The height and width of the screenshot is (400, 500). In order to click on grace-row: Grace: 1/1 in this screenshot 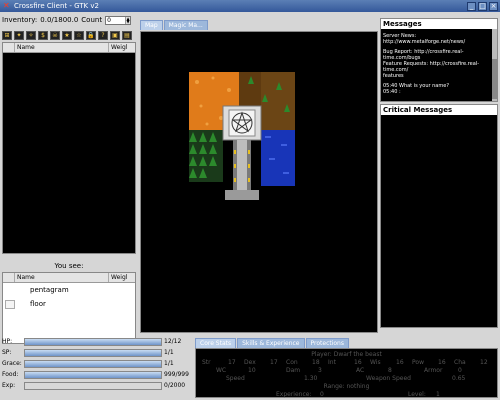, I will do `click(97, 363)`.